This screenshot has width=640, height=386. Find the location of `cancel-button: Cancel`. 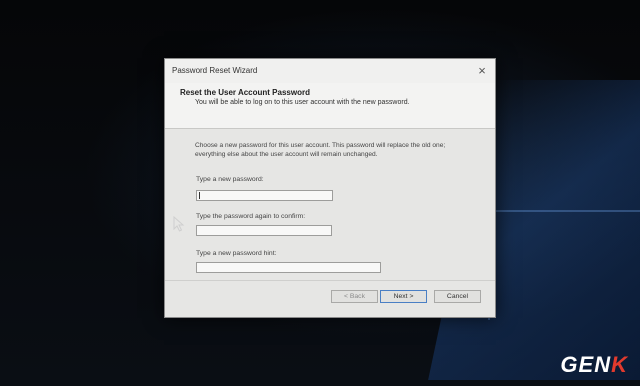

cancel-button: Cancel is located at coordinates (457, 296).